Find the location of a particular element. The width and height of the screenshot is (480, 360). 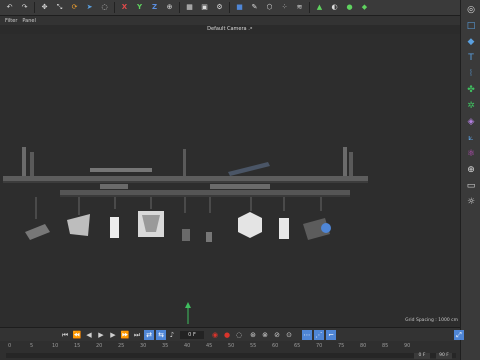

record-position-icon: ⊛ is located at coordinates (253, 335).